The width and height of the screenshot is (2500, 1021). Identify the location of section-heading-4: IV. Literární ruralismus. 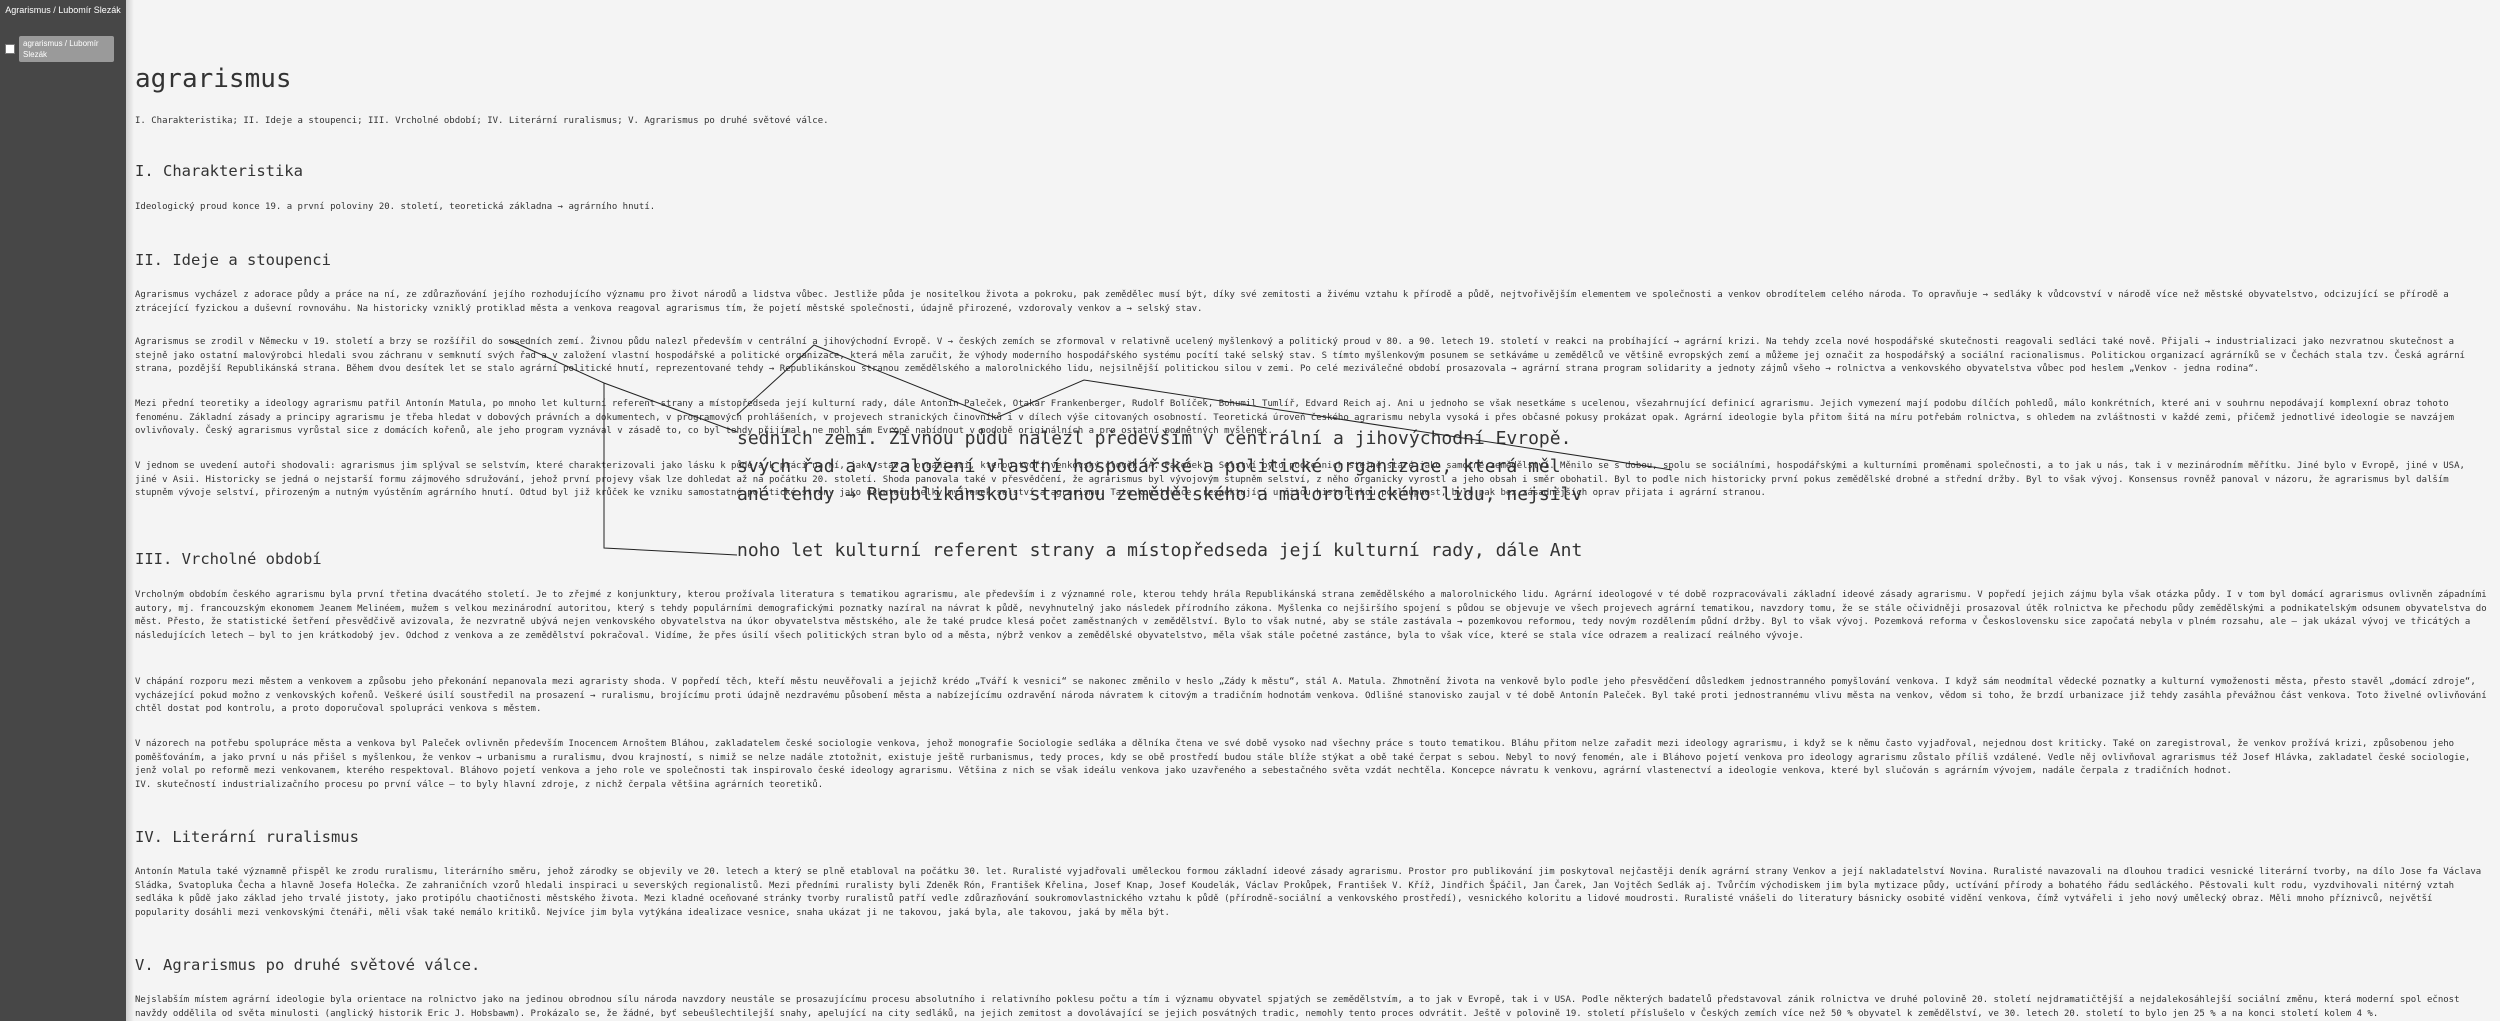
(247, 837).